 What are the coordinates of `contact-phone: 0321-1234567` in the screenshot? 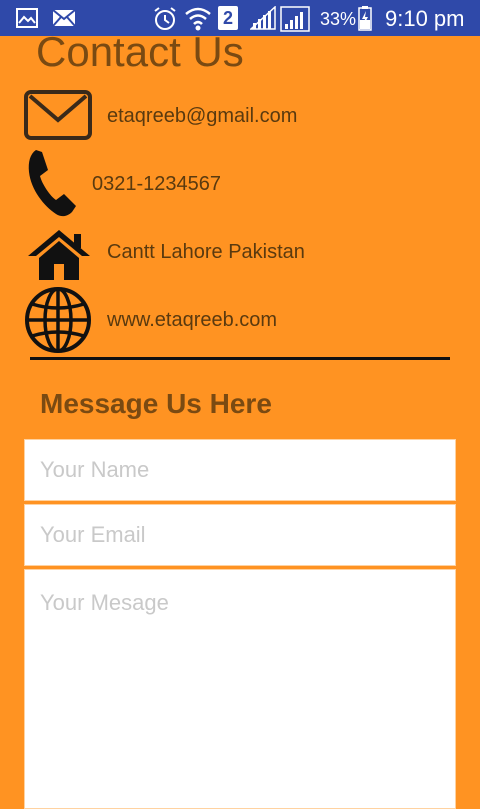 It's located at (156, 184).